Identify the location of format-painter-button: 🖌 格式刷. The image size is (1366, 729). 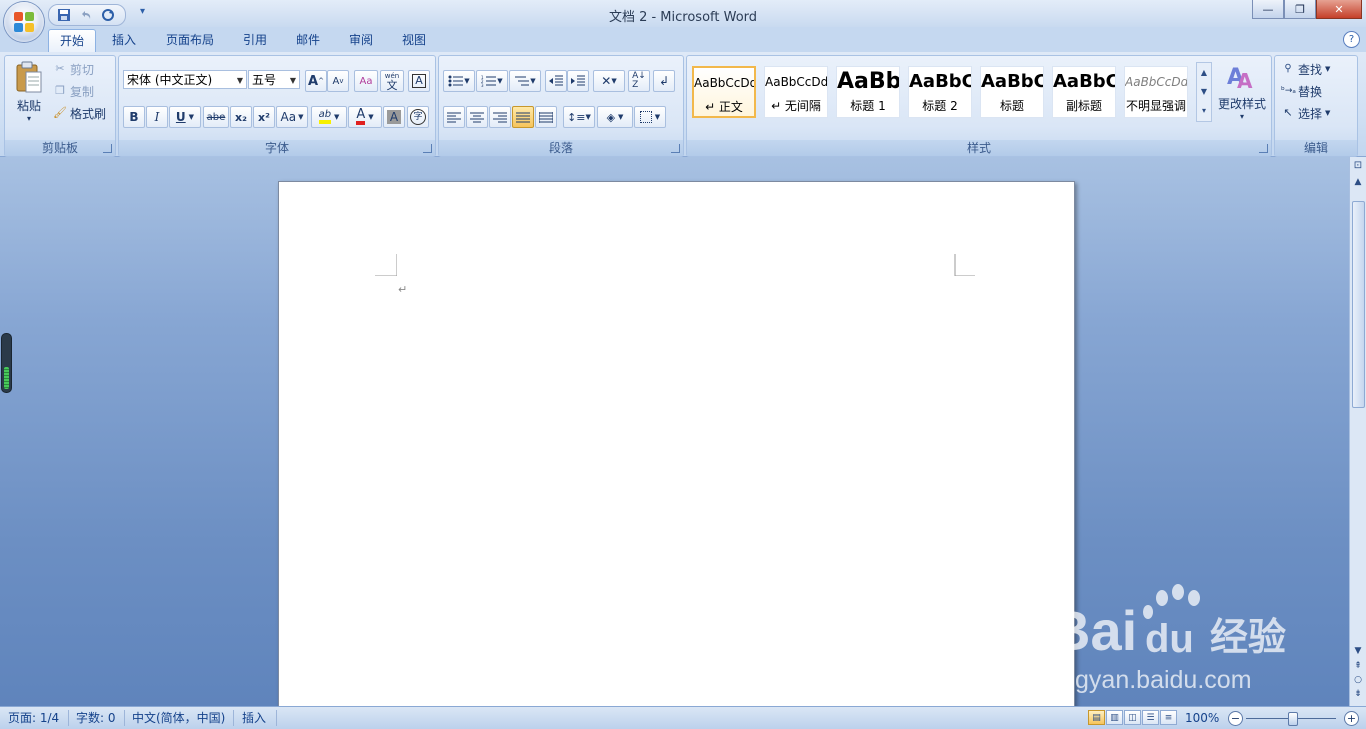
(79, 113).